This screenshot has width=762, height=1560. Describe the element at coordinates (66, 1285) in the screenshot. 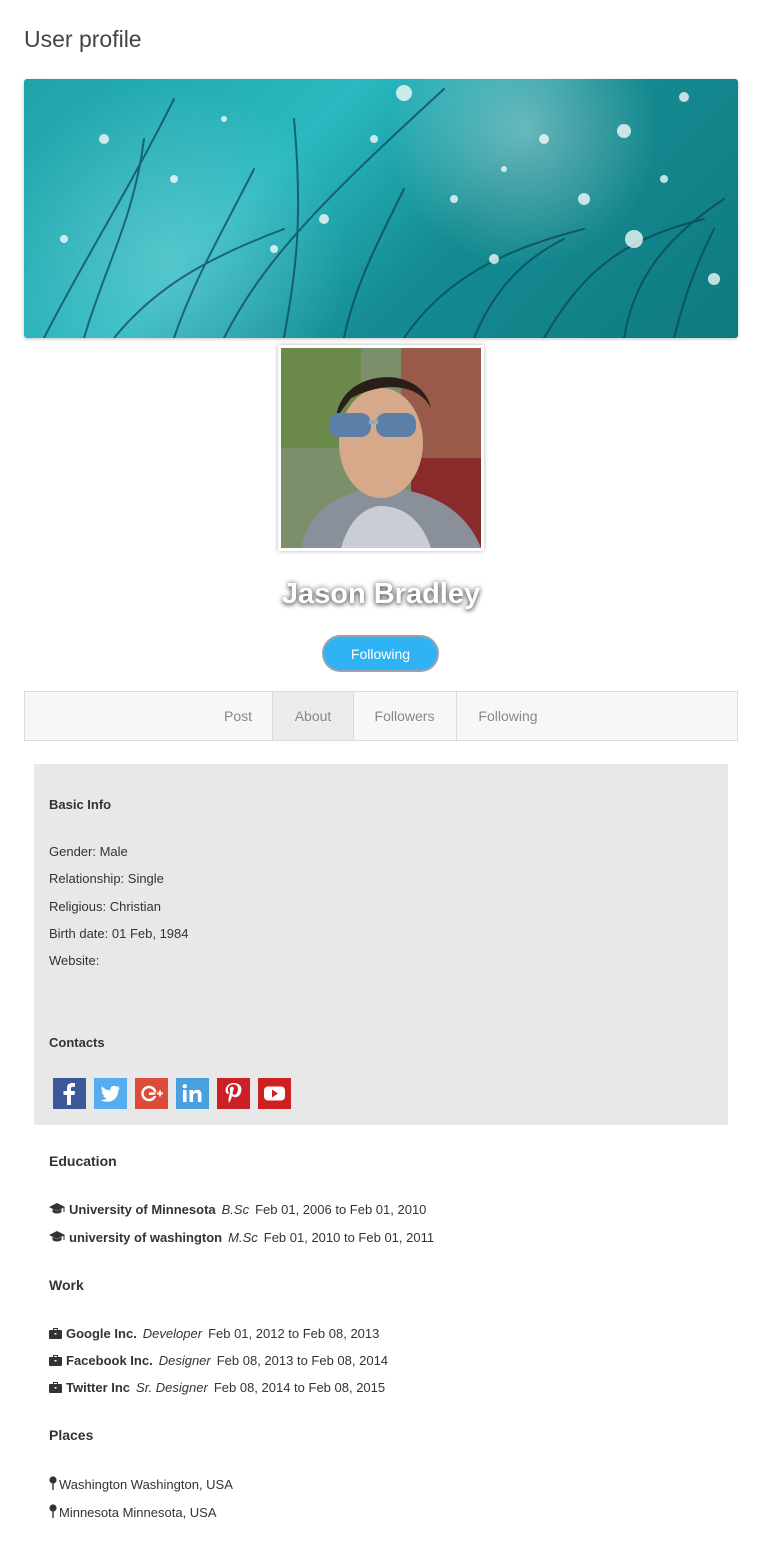

I see `work-title: Work` at that location.